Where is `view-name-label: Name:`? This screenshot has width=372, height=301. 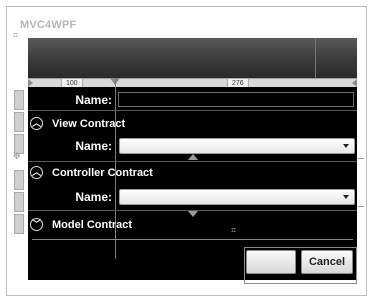
view-name-label: Name: is located at coordinates (93, 146).